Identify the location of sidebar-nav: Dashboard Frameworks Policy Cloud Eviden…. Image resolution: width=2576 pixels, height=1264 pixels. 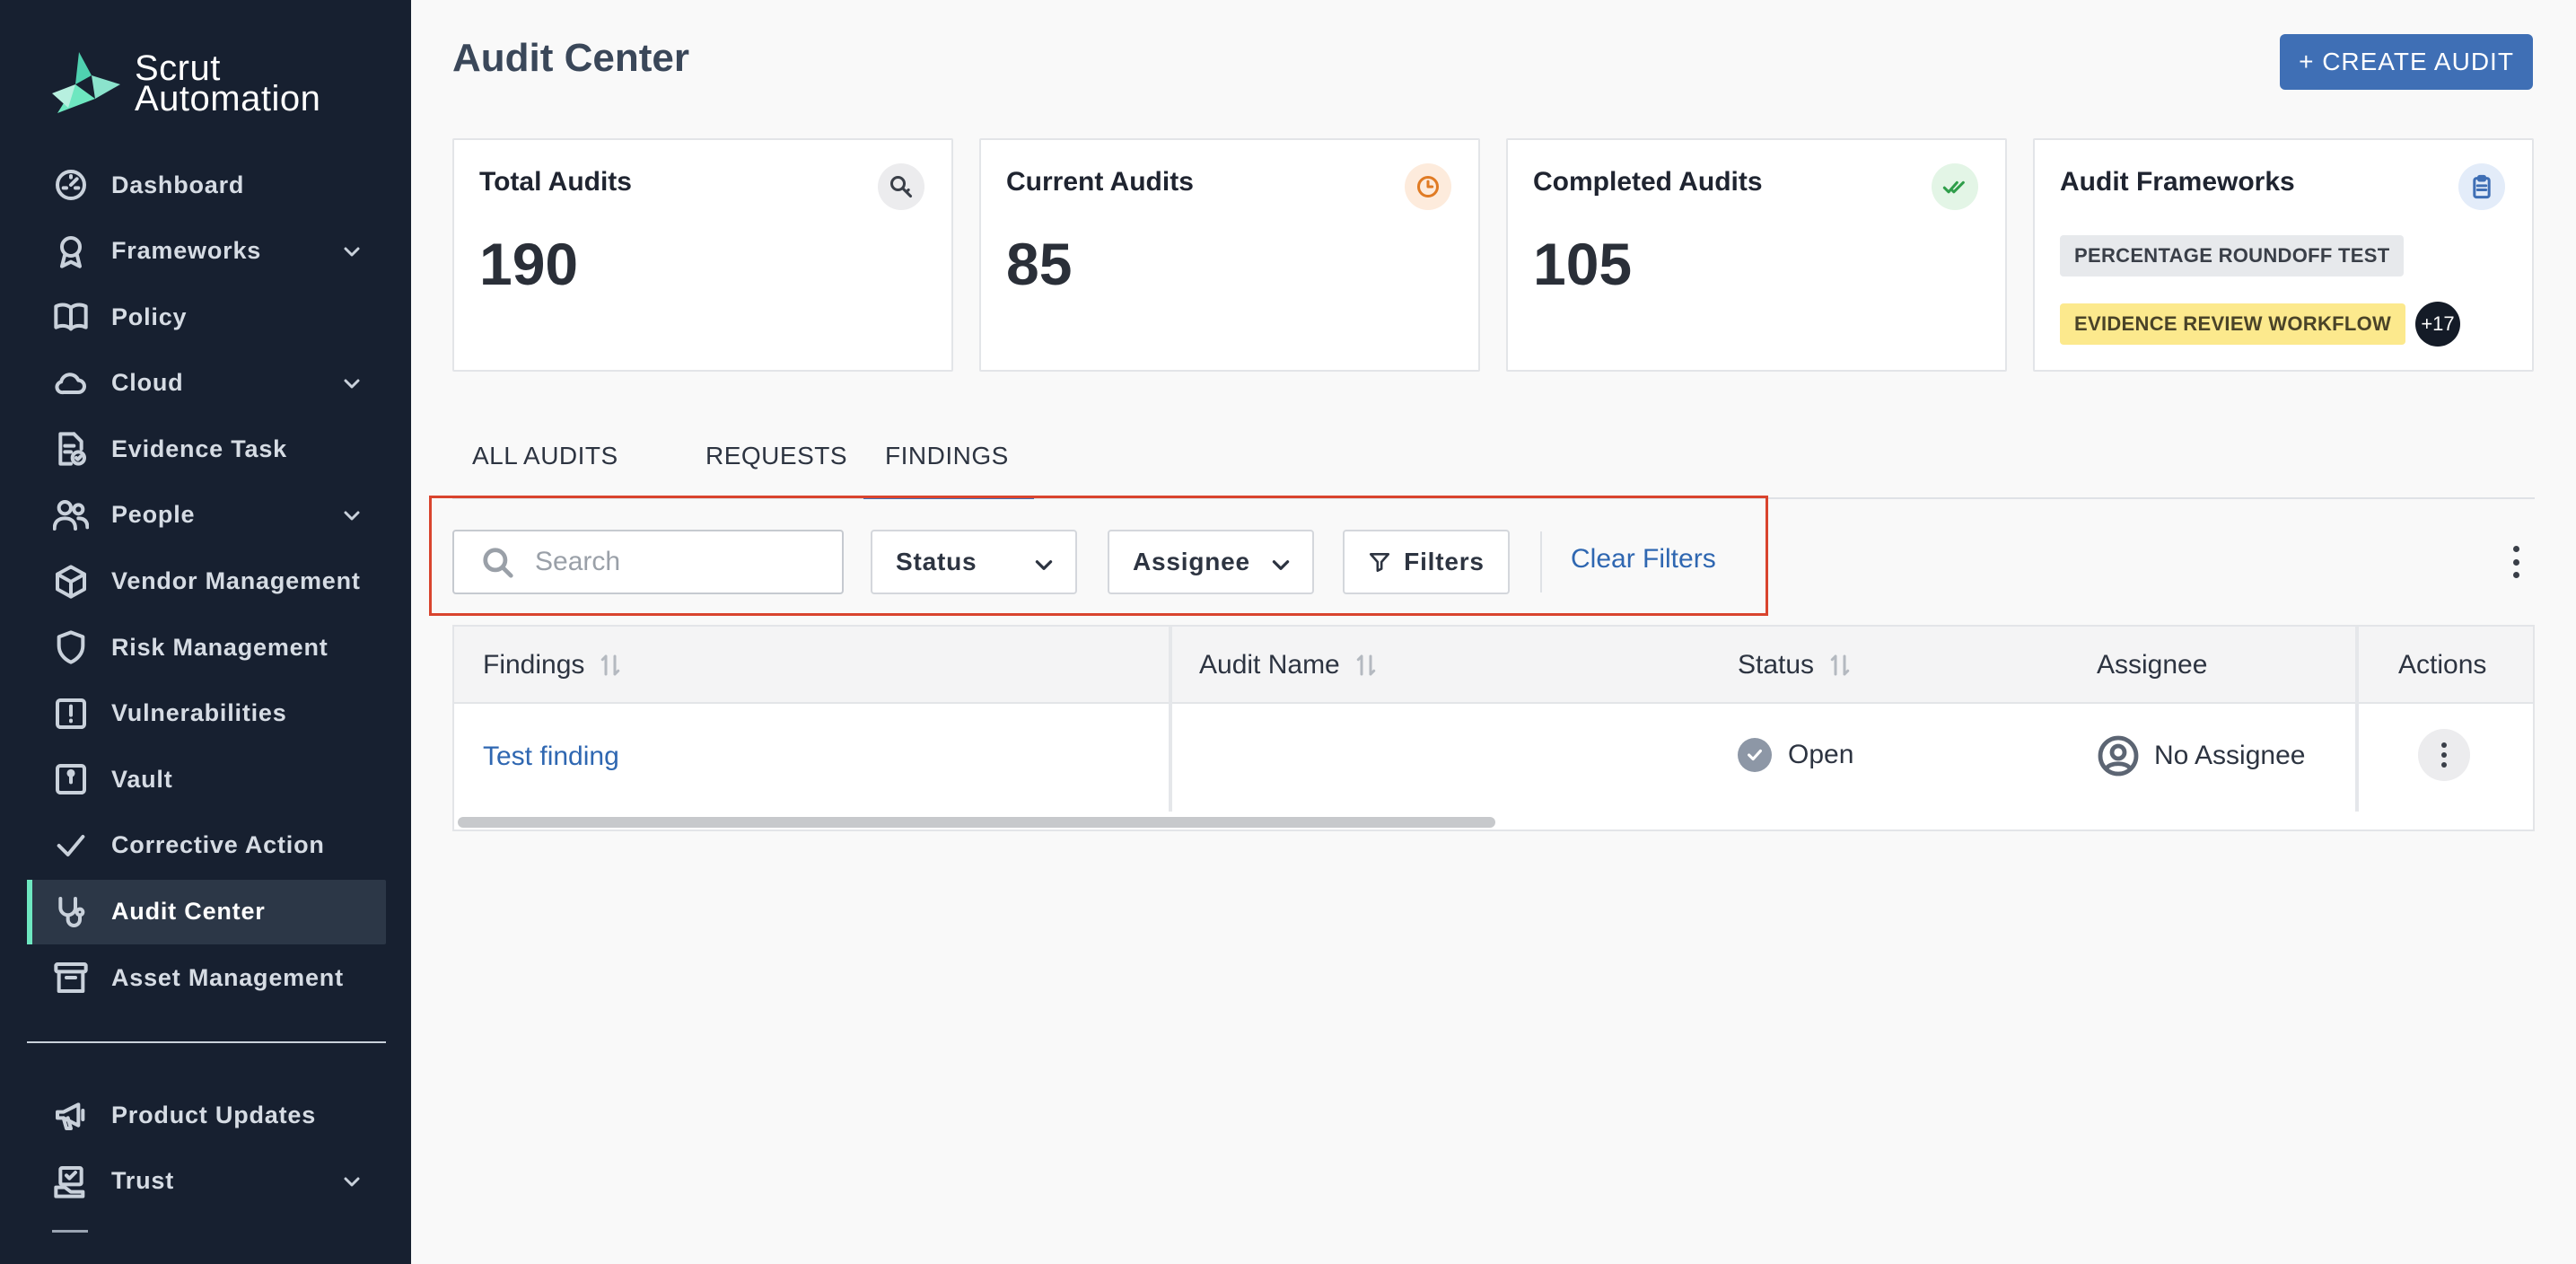
(206, 582).